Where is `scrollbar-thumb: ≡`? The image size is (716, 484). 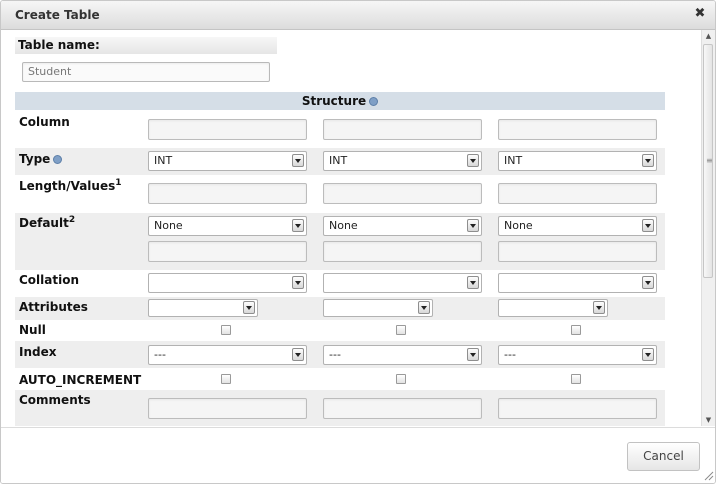
scrollbar-thumb: ≡ is located at coordinates (708, 161).